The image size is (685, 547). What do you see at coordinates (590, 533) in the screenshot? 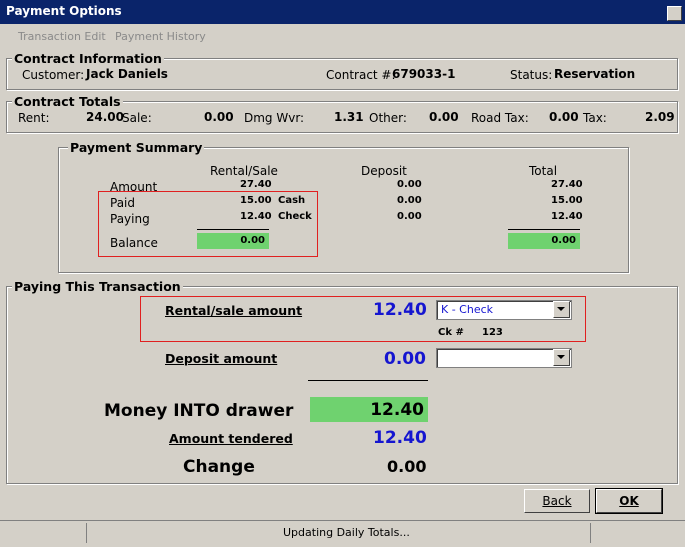
I see `status-divider-right` at bounding box center [590, 533].